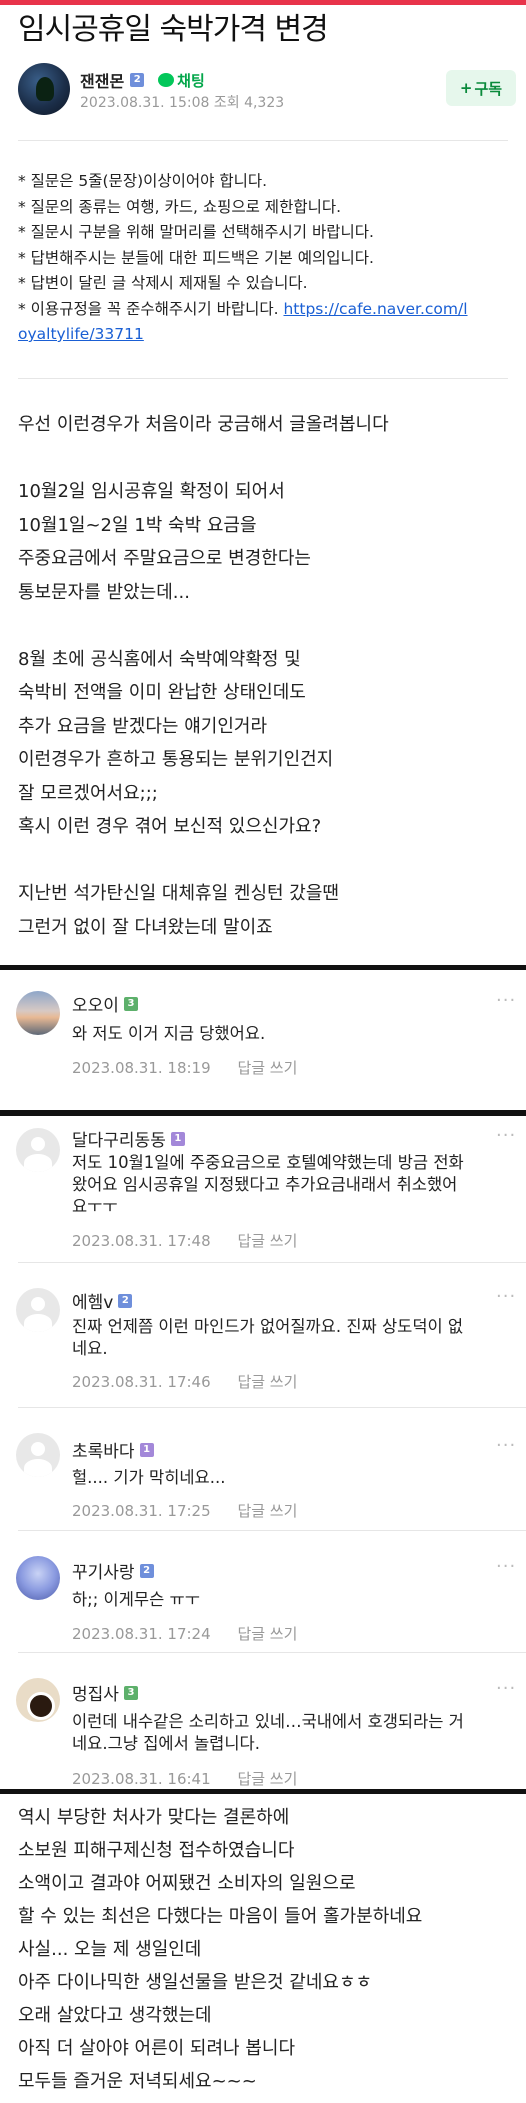 Image resolution: width=526 pixels, height=2103 pixels. Describe the element at coordinates (159, 659) in the screenshot. I see `body-line: 8월 초에 공식홈에서 숙박예약확정 및` at that location.